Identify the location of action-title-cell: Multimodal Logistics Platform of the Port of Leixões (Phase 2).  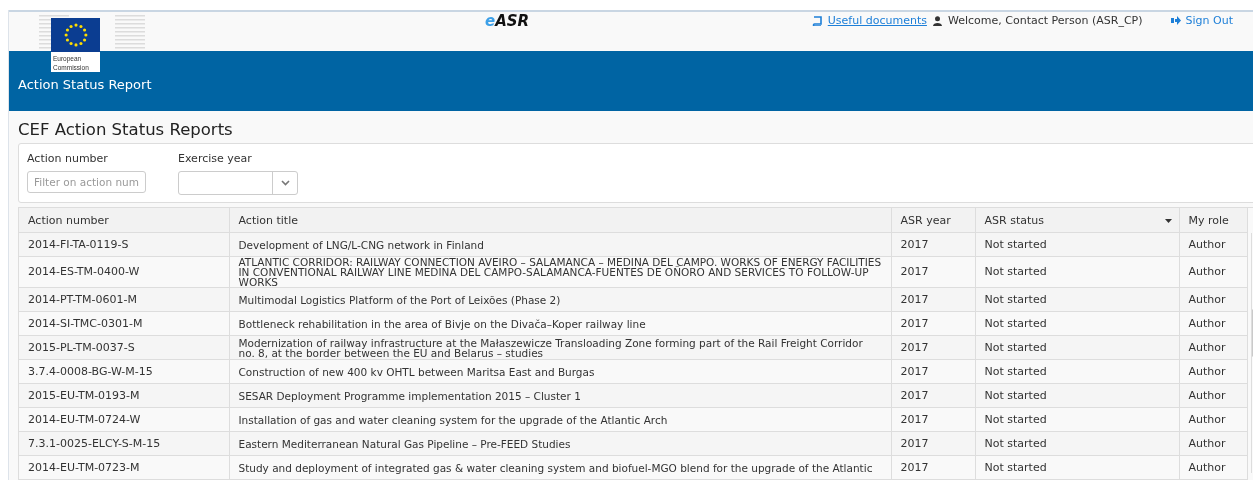
(560, 299).